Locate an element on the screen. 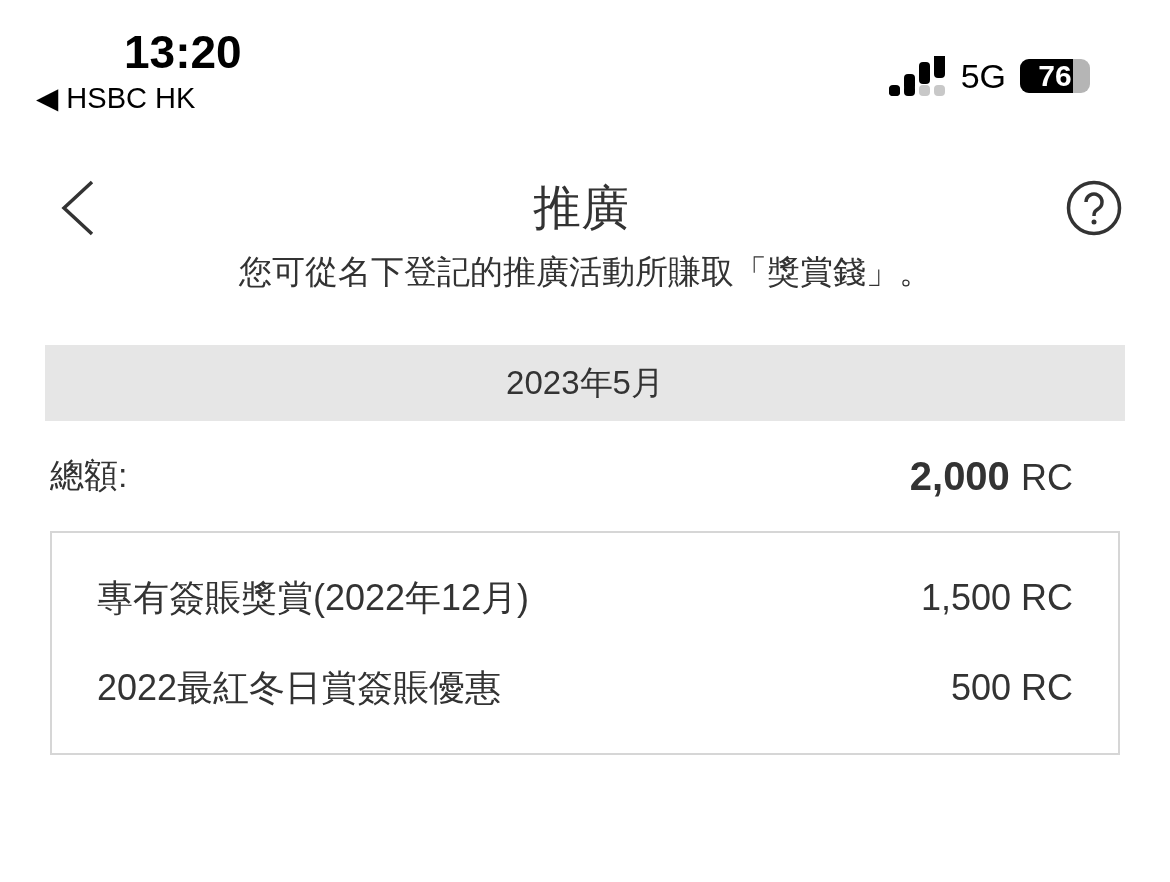  reward-name: 2022最紅冬日賞簽賬優惠 is located at coordinates (299, 687).